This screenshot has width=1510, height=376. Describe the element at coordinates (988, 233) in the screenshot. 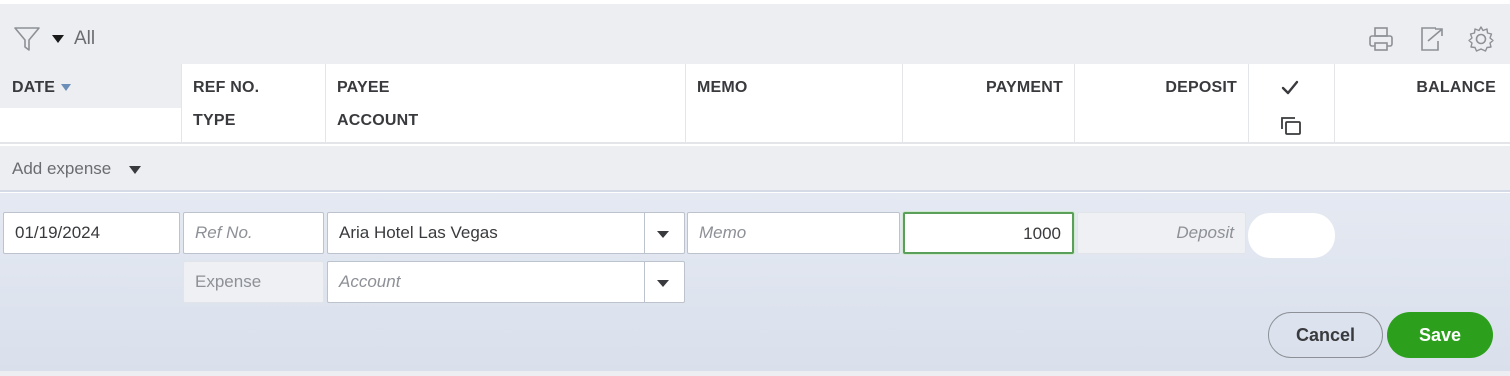

I see `payment-input: 1000` at that location.